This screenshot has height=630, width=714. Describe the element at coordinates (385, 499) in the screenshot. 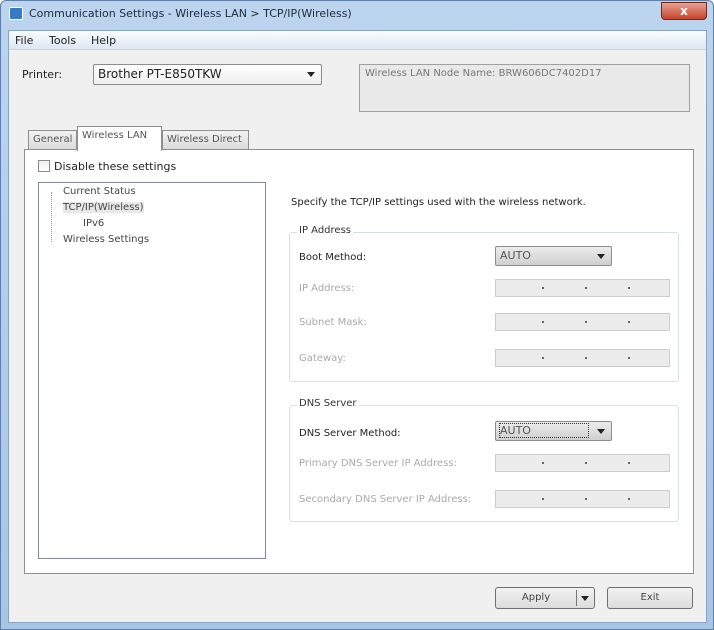

I see `secondary-dns-label: Secondary DNS Server IP Address:` at that location.